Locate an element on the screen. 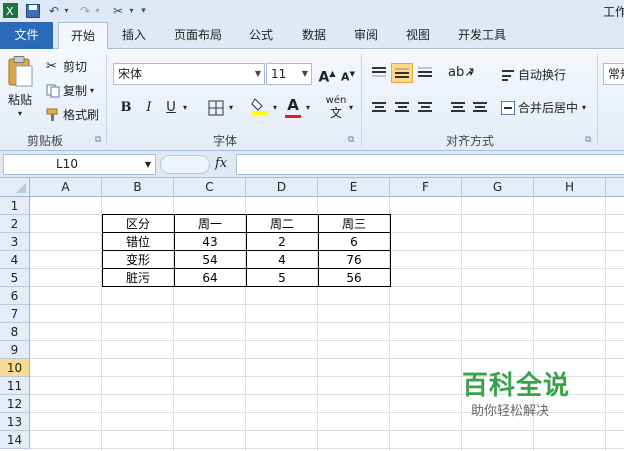 The height and width of the screenshot is (451, 624). cut-button: ✂ 剪切 is located at coordinates (66, 66).